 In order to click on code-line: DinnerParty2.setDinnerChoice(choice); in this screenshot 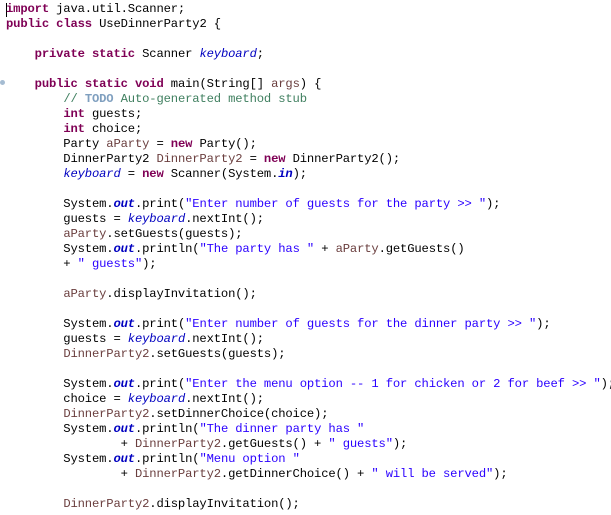, I will do `click(308, 414)`.